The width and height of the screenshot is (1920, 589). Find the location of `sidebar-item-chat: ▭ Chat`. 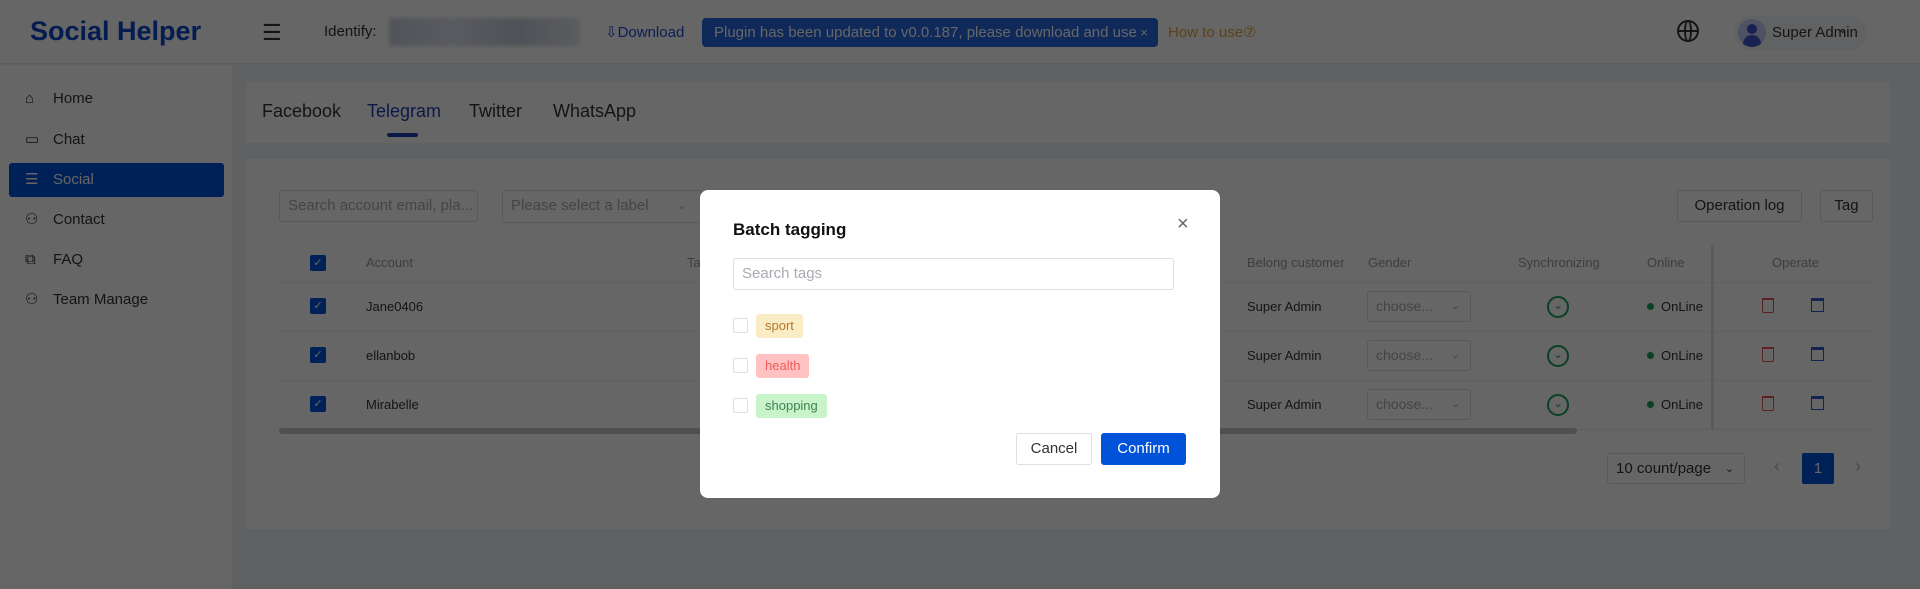

sidebar-item-chat: ▭ Chat is located at coordinates (116, 140).